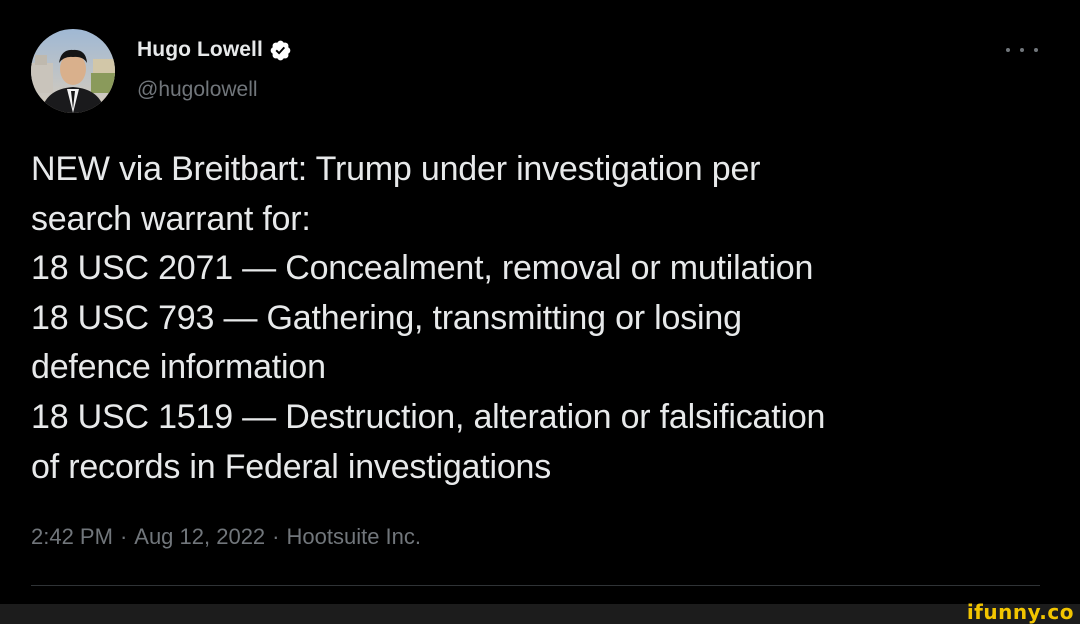 The height and width of the screenshot is (624, 1080). I want to click on tweet-line: defence information, so click(178, 367).